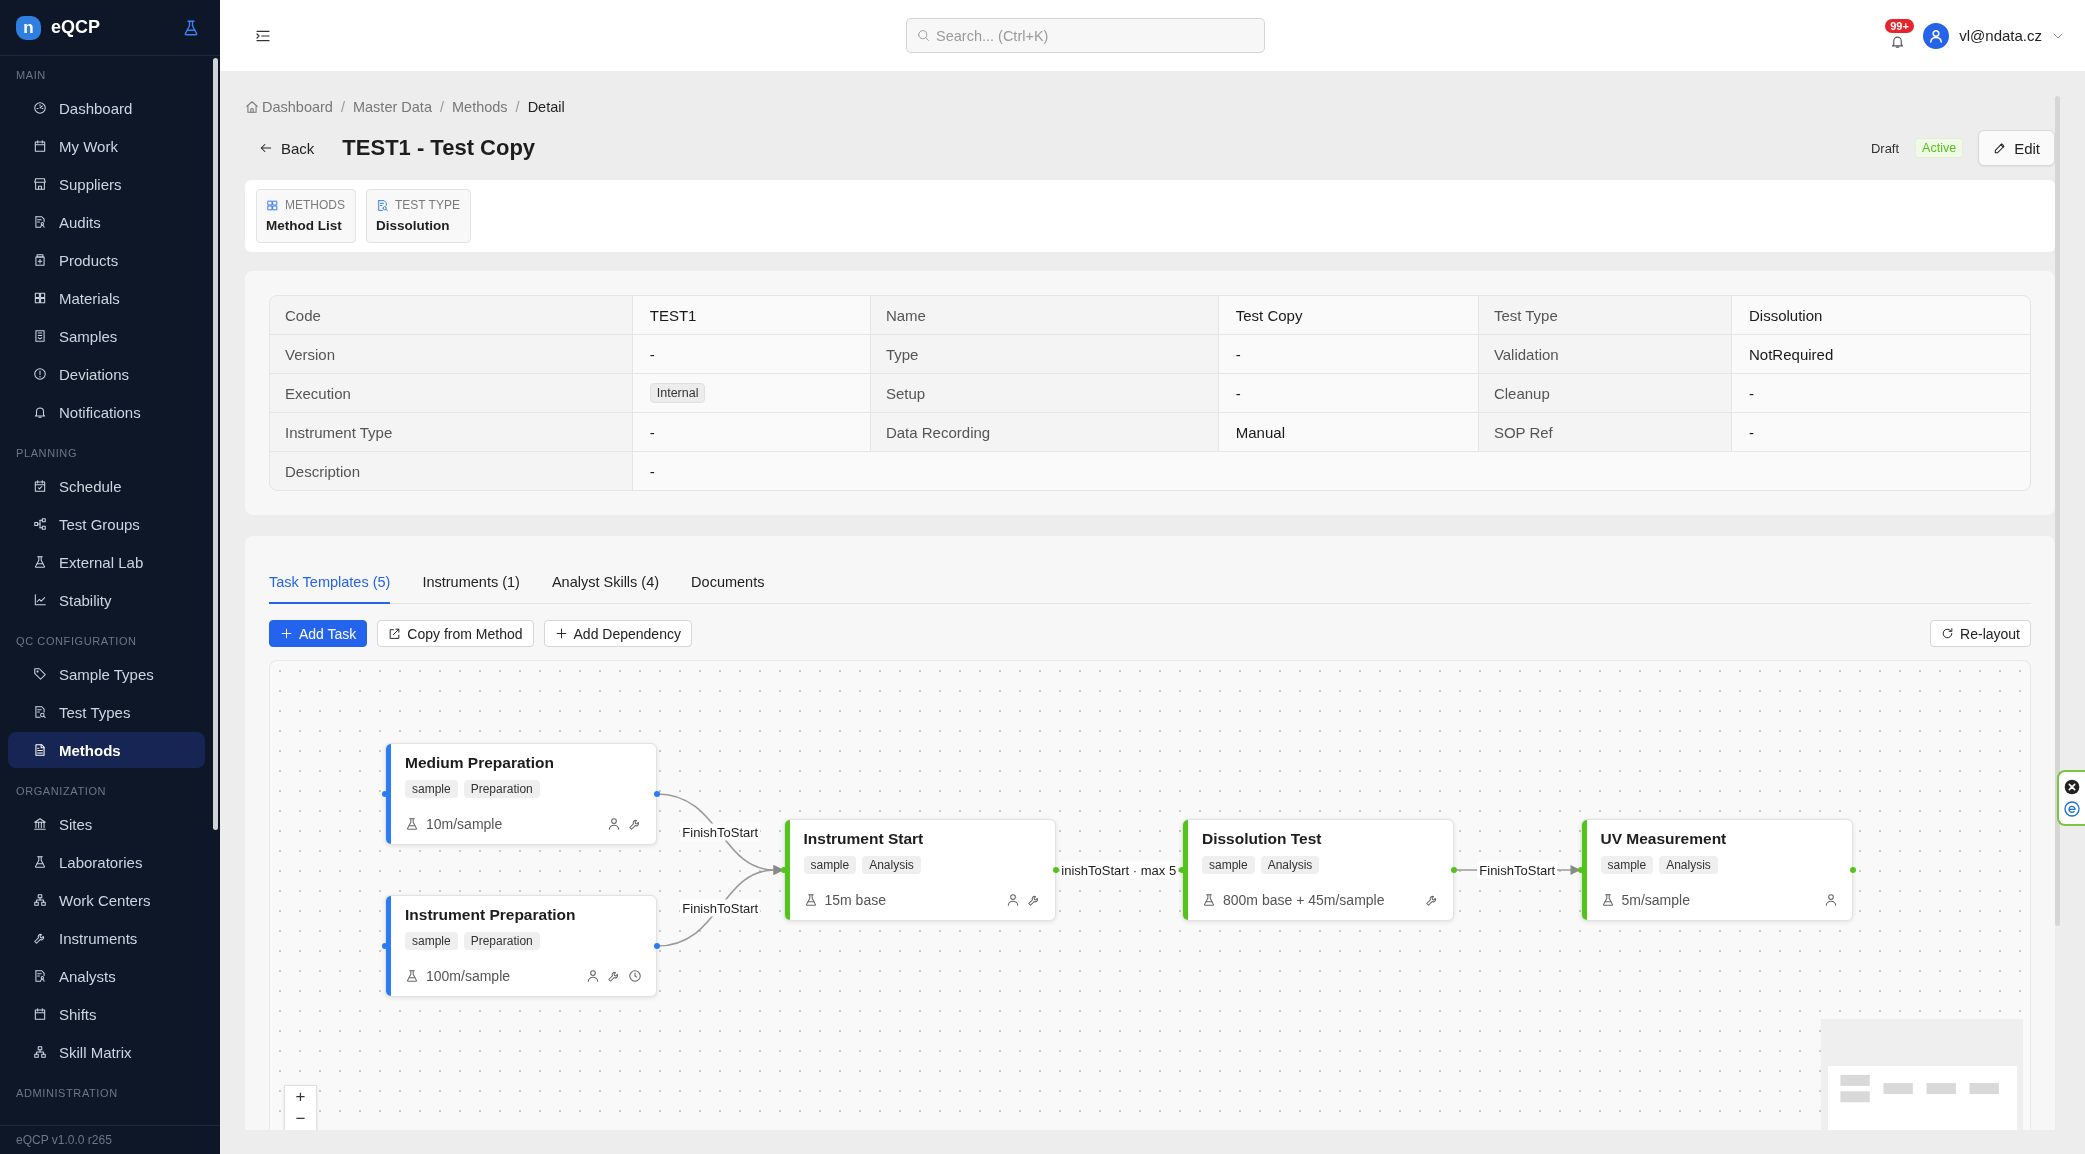 The width and height of the screenshot is (2085, 1154). I want to click on back-button: Back, so click(287, 148).